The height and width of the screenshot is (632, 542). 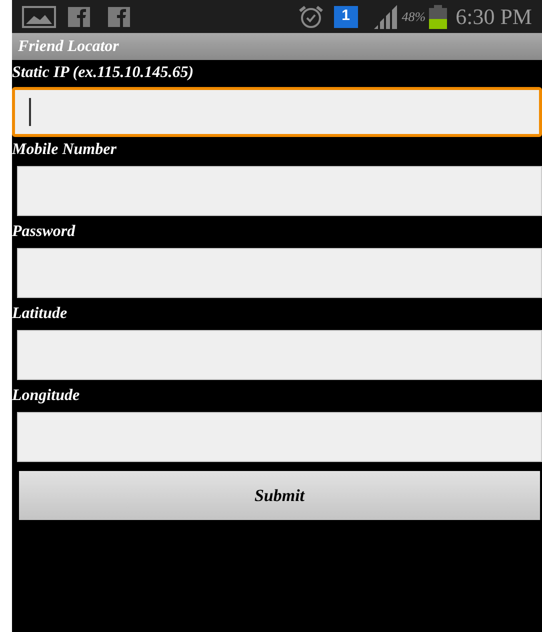 What do you see at coordinates (65, 150) in the screenshot?
I see `field-label: Mobile Number` at bounding box center [65, 150].